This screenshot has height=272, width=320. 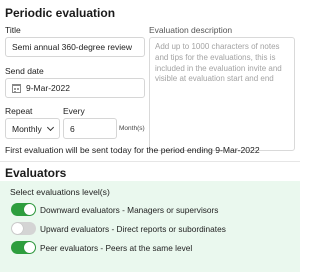 I want to click on section-divider, so click(x=150, y=161).